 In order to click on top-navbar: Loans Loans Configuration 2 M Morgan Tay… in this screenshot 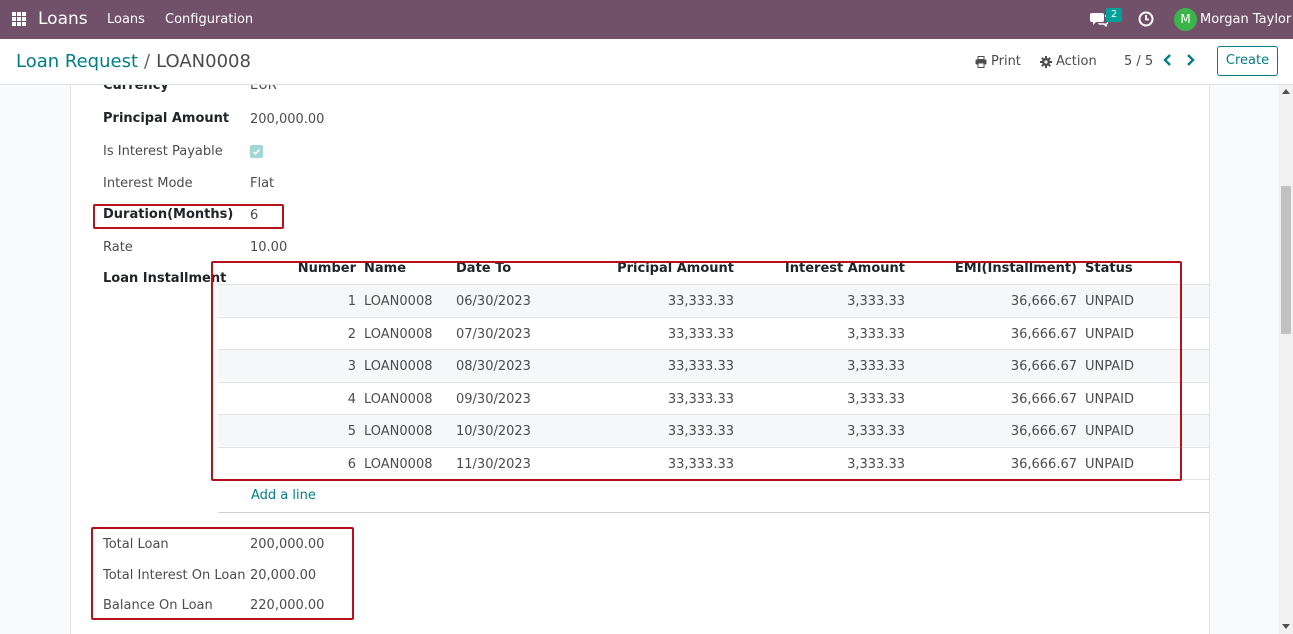, I will do `click(646, 19)`.